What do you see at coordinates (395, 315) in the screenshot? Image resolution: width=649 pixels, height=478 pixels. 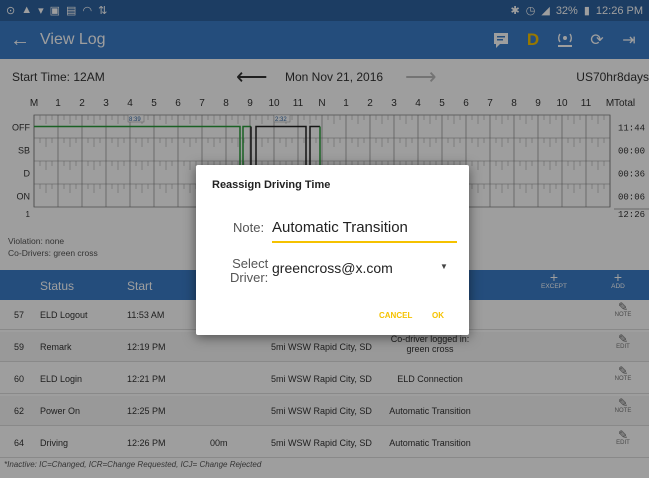 I see `cancel-button: CANCEL` at bounding box center [395, 315].